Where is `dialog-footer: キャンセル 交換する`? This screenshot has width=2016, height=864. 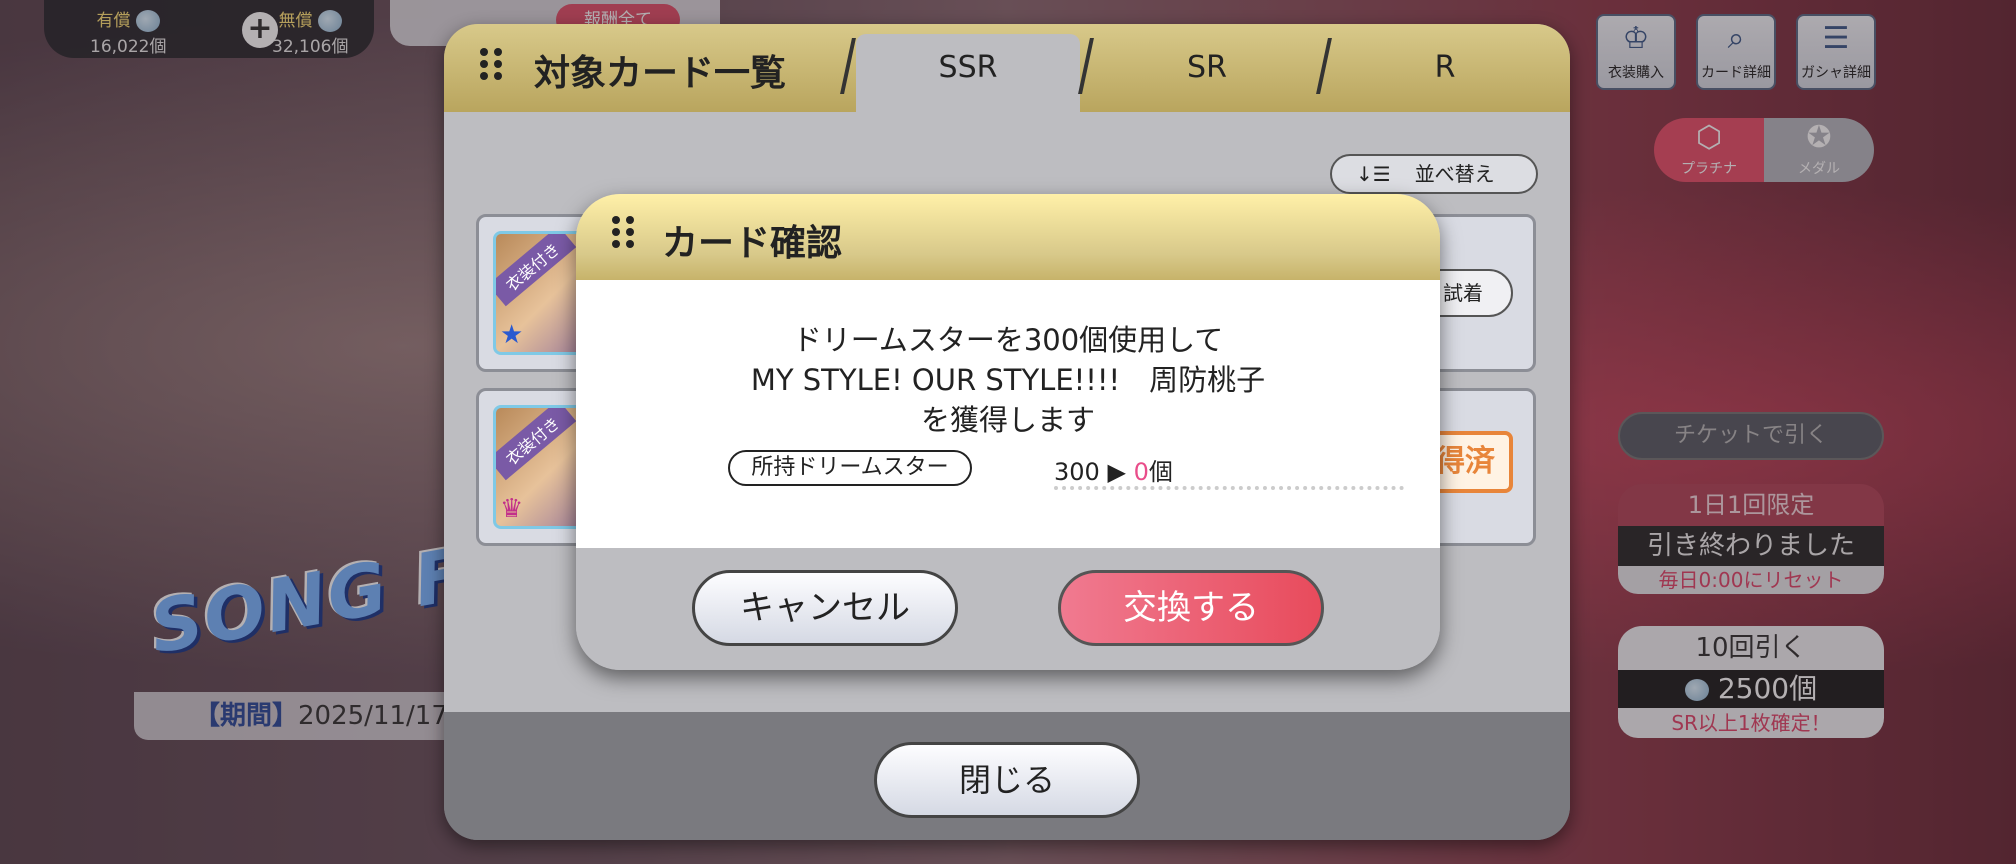 dialog-footer: キャンセル 交換する is located at coordinates (1008, 609).